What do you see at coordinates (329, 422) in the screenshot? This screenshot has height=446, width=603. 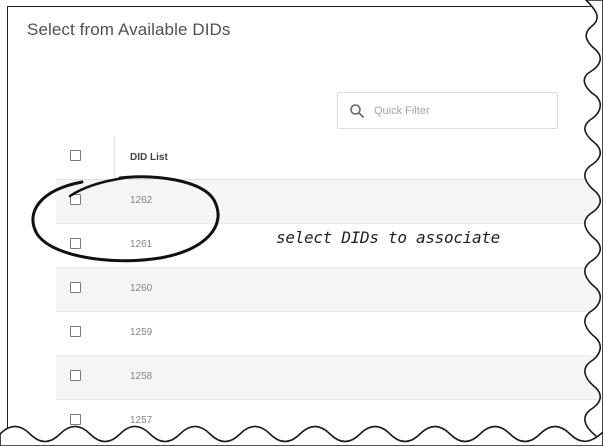 I see `table-row: 1257` at bounding box center [329, 422].